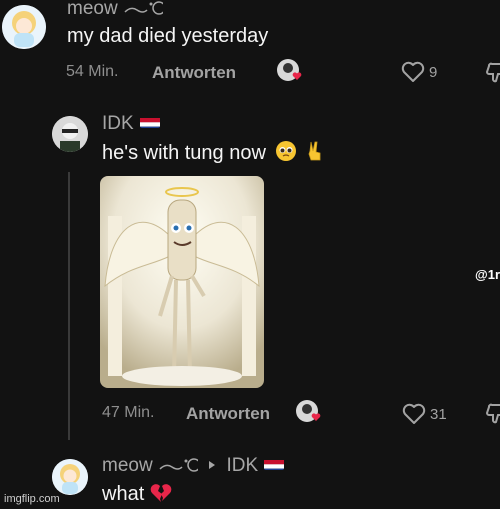  I want to click on comment-2-dislike-button, so click(492, 414).